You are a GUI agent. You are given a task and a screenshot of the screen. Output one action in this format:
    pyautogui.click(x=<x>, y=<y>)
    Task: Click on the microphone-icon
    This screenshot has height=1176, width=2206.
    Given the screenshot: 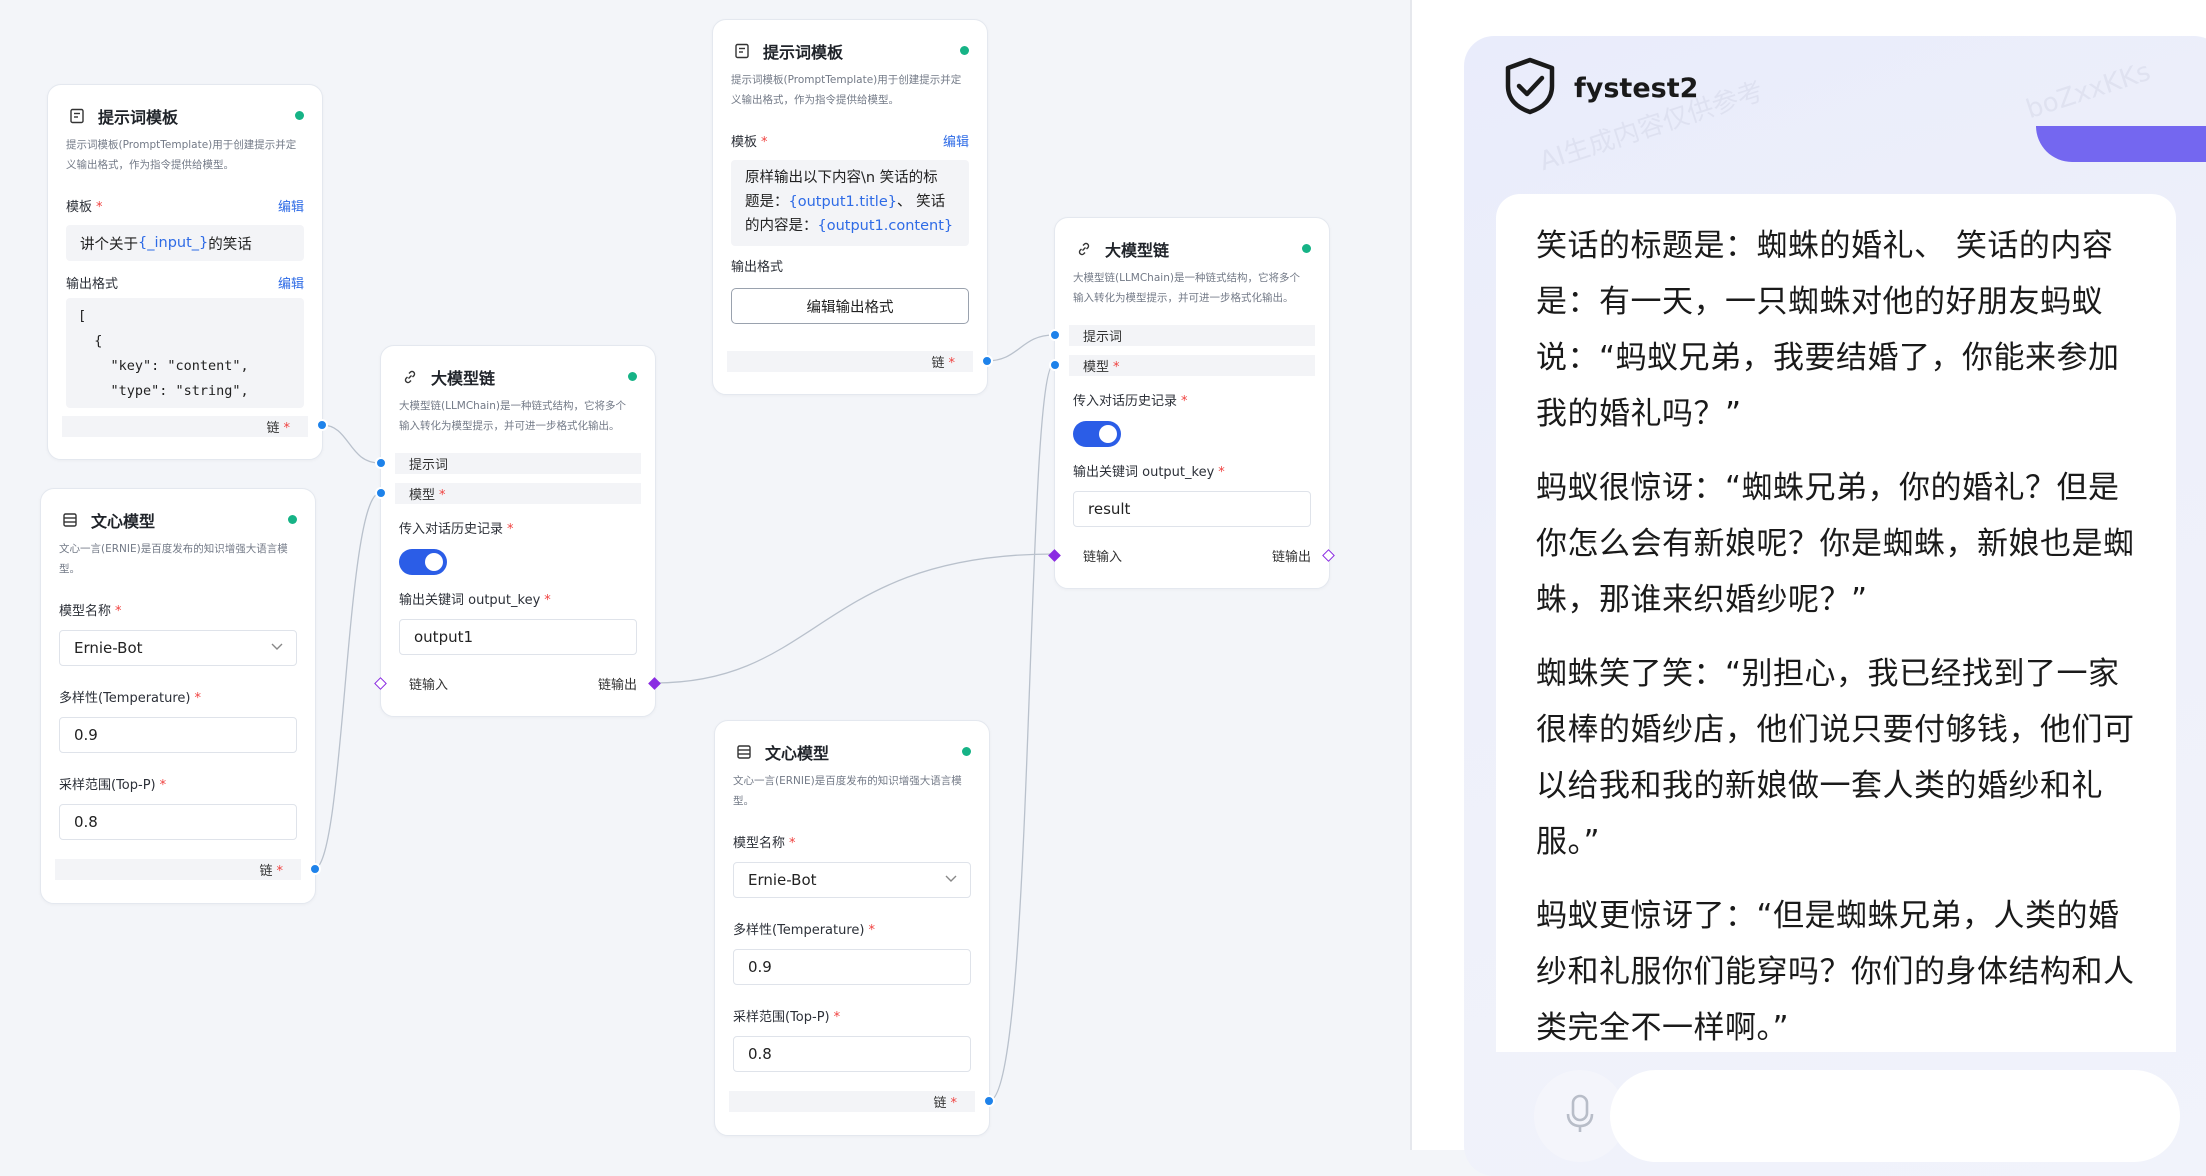 What is the action you would take?
    pyautogui.click(x=1580, y=1116)
    